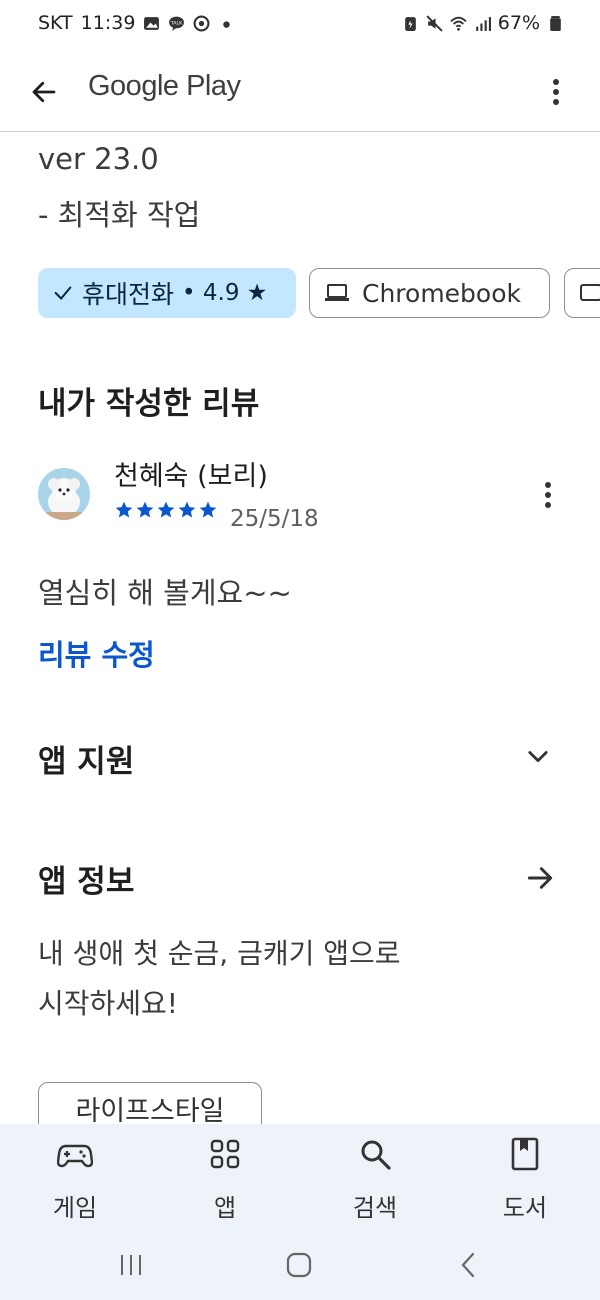 The width and height of the screenshot is (600, 1300). Describe the element at coordinates (518, 23) in the screenshot. I see `battery-percent: 67%` at that location.